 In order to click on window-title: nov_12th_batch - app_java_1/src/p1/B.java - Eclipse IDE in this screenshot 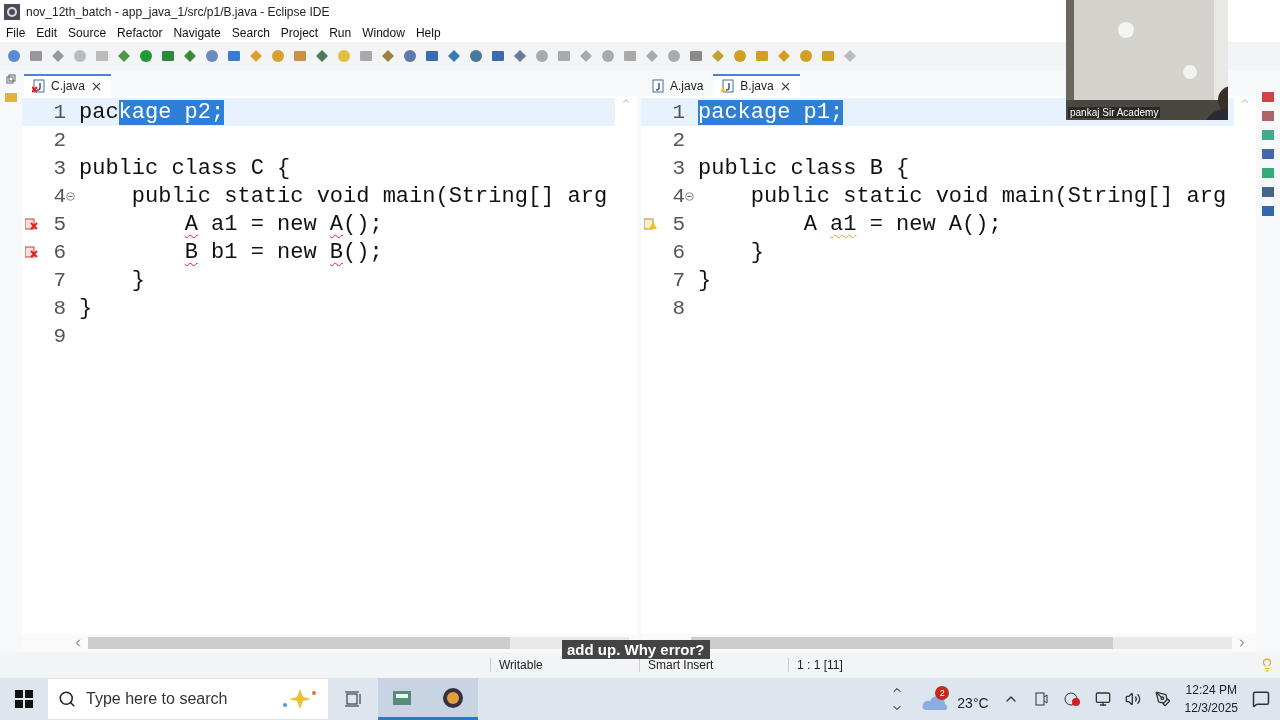, I will do `click(178, 12)`.